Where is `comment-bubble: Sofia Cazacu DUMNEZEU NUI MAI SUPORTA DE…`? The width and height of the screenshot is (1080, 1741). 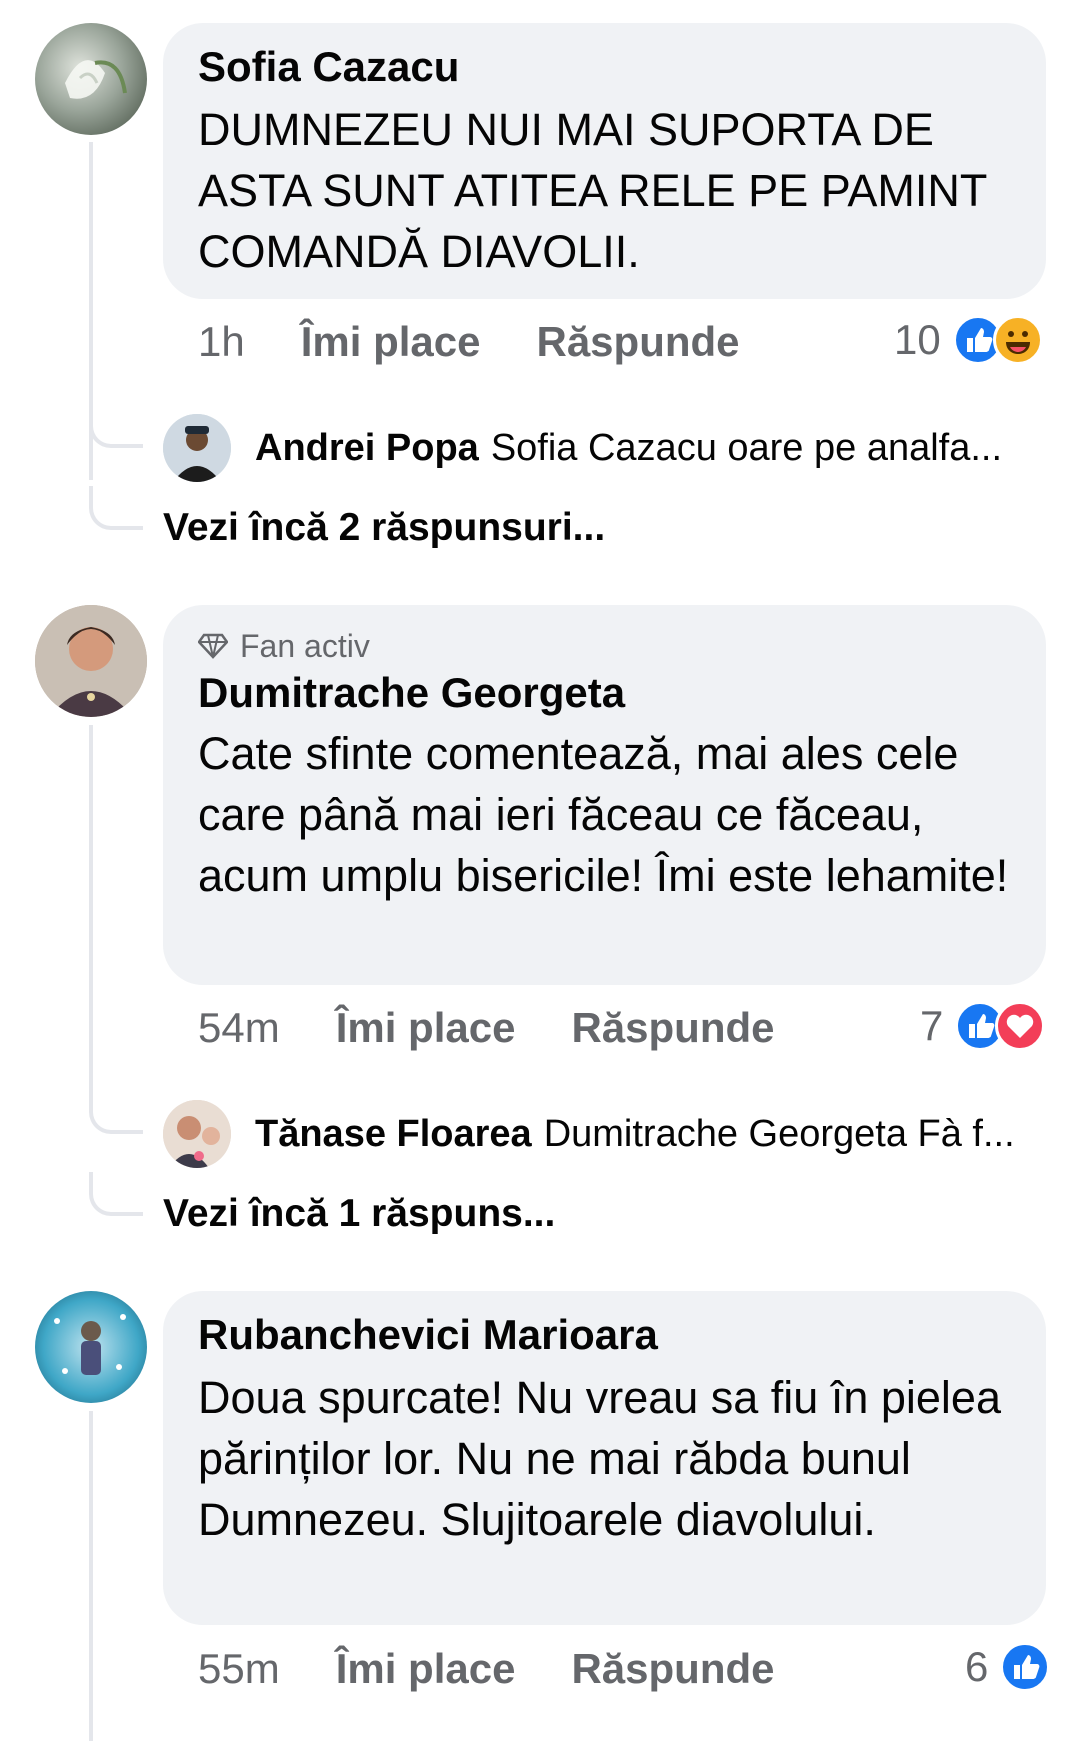 comment-bubble: Sofia Cazacu DUMNEZEU NUI MAI SUPORTA DE… is located at coordinates (604, 161).